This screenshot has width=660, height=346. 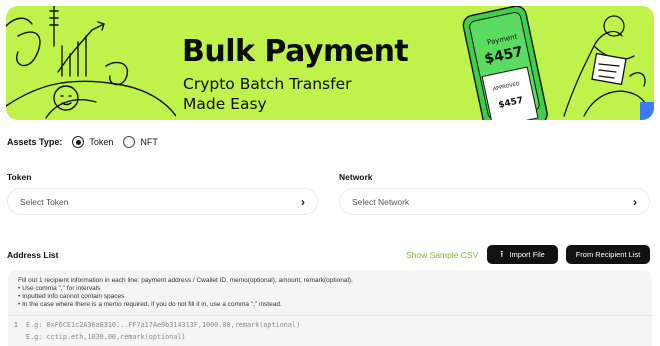 What do you see at coordinates (106, 337) in the screenshot?
I see `editor-example-2: E.g: cctip.eth,1030.00,remark(optional)` at bounding box center [106, 337].